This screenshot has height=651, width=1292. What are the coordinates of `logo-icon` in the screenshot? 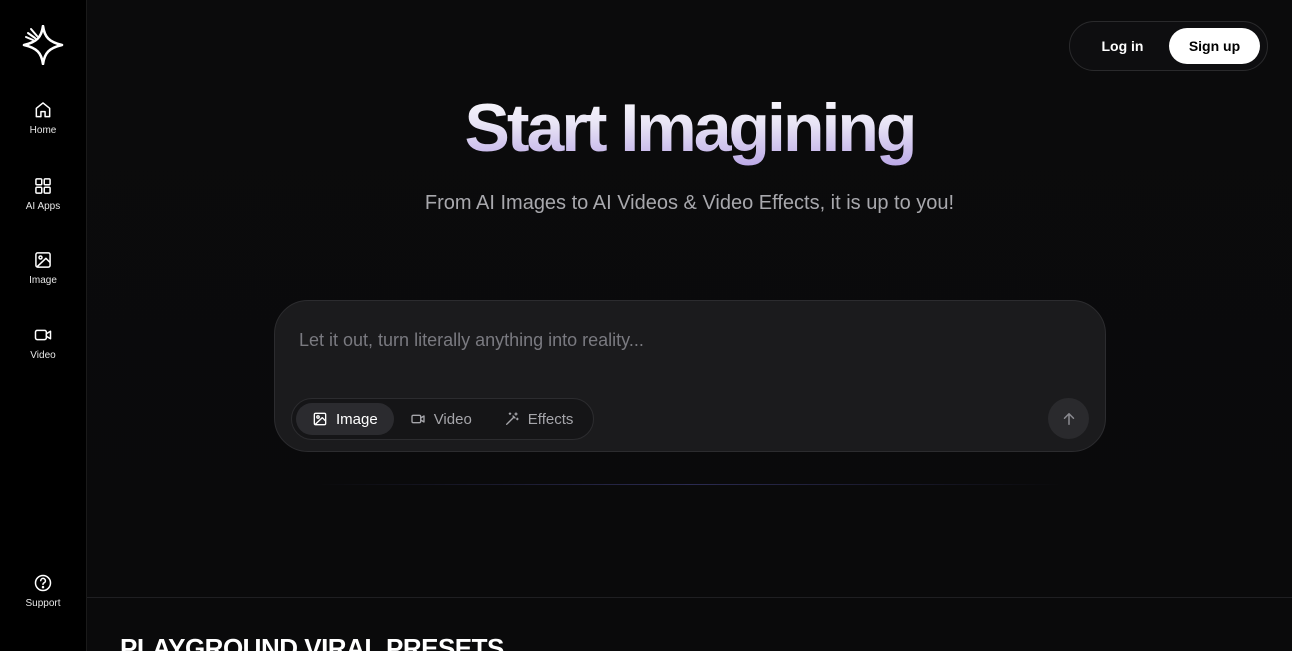 It's located at (43, 45).